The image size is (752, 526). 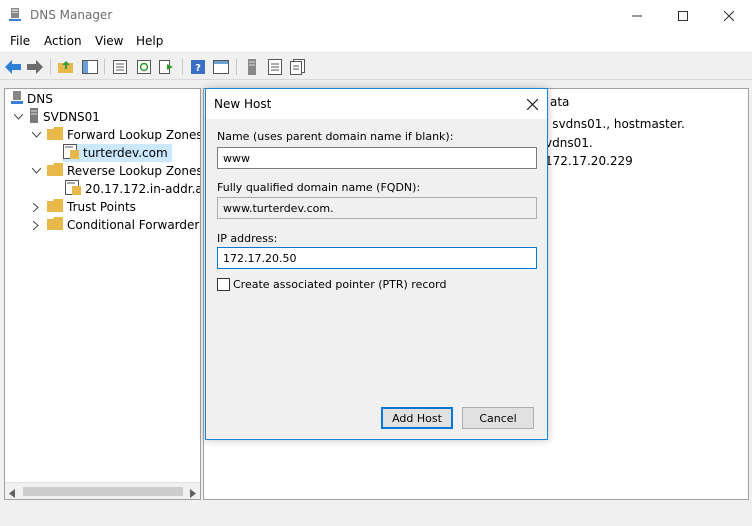 I want to click on dns-app-icon, so click(x=15, y=15).